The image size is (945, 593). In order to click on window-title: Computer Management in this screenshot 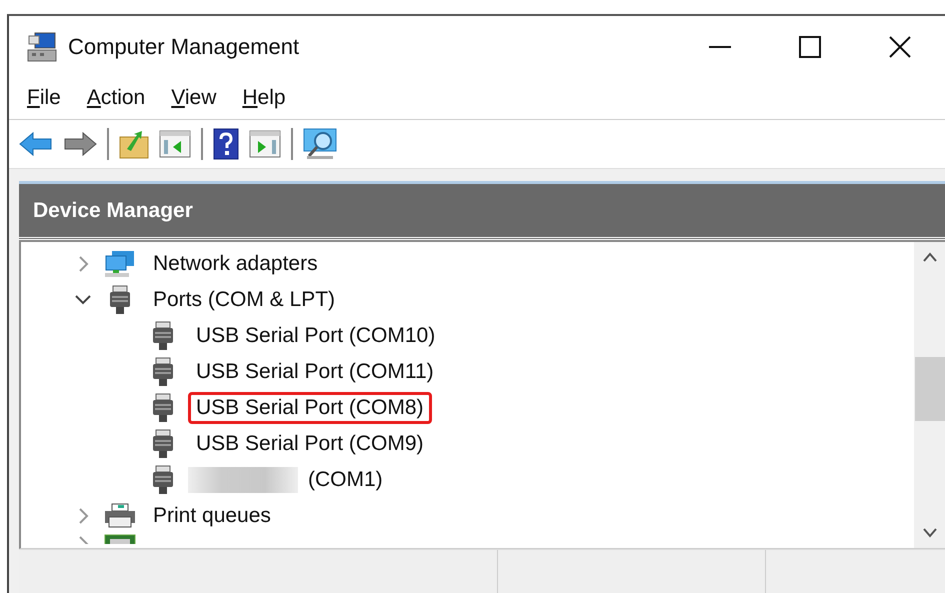, I will do `click(184, 47)`.